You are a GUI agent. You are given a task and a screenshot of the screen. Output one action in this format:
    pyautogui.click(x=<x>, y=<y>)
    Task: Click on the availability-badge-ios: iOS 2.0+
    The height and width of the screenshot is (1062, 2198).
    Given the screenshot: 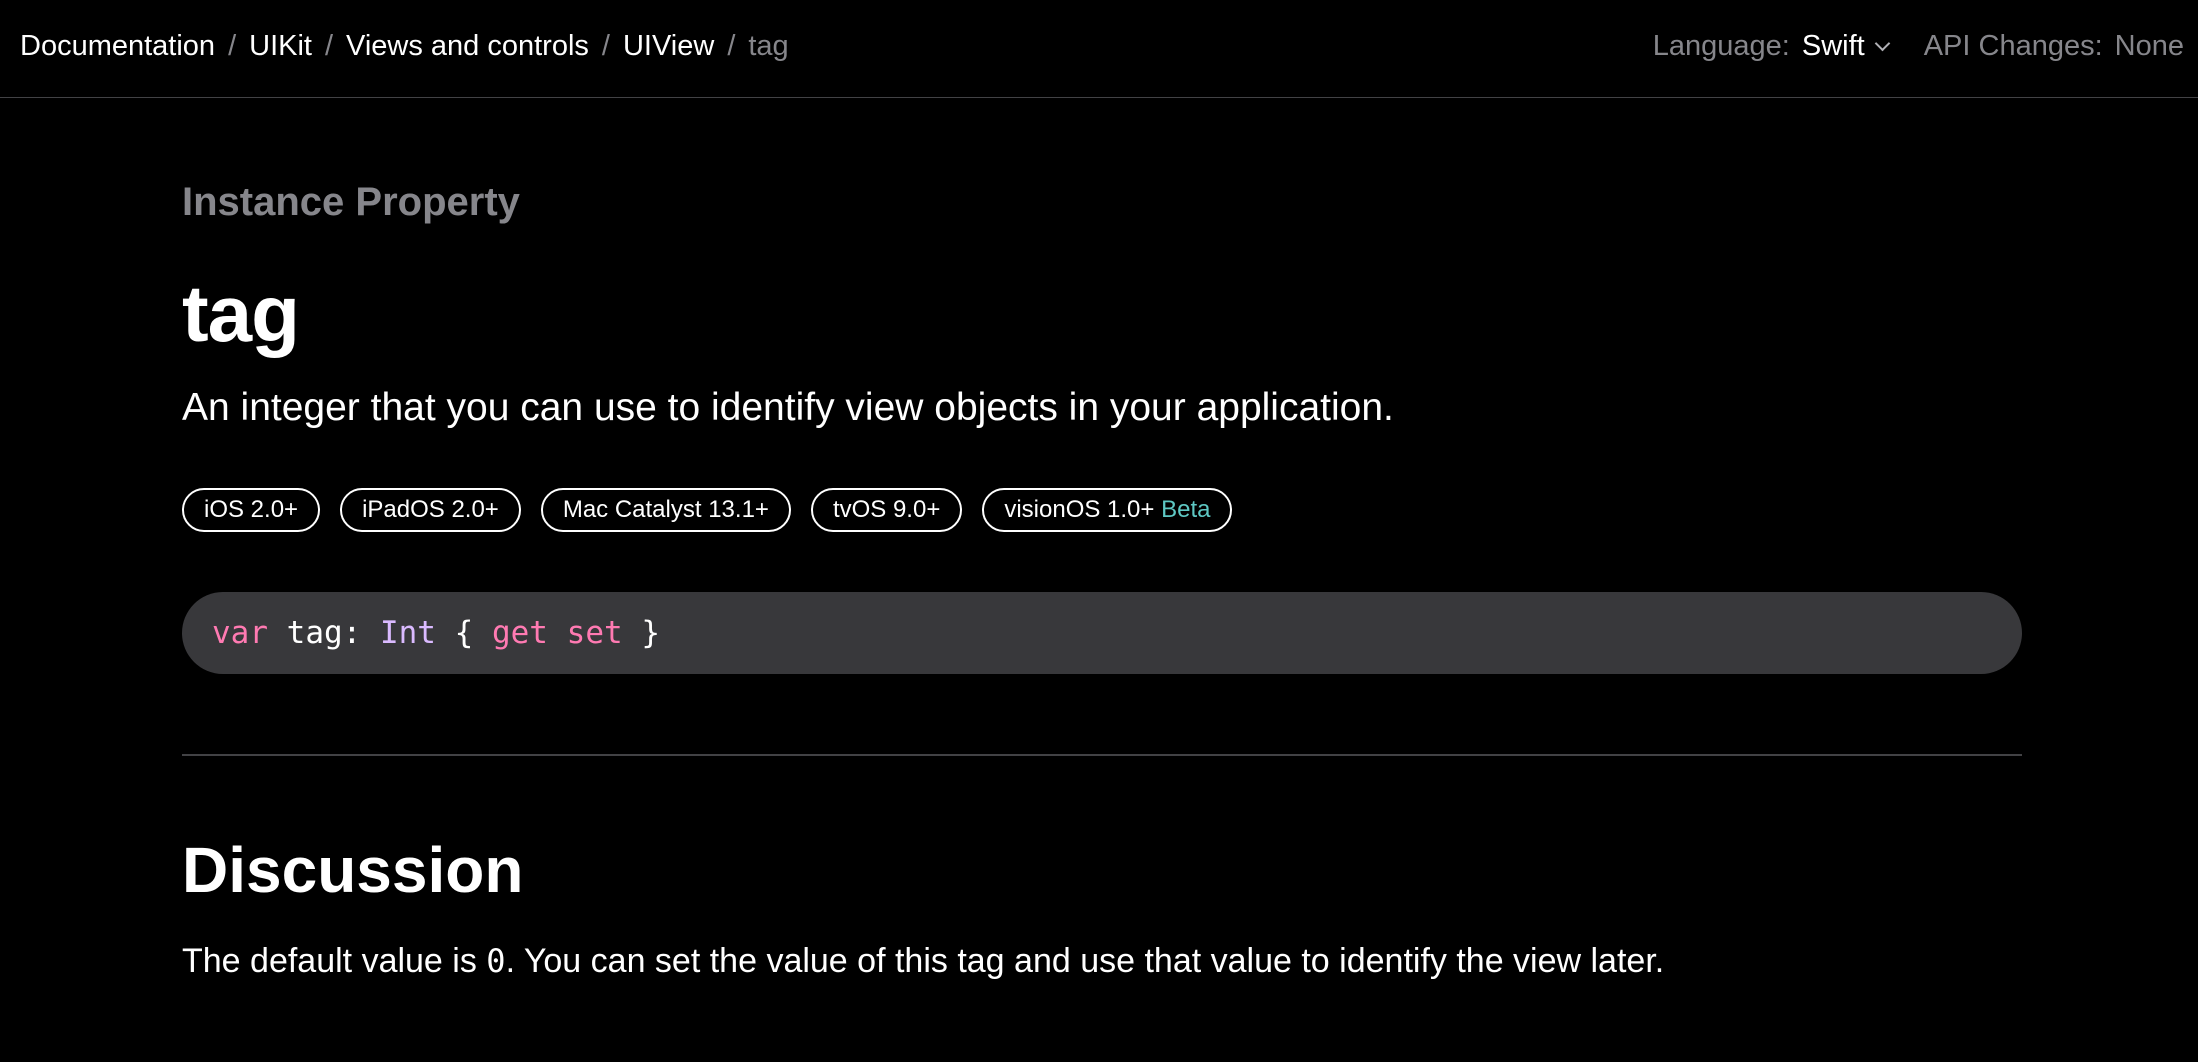 What is the action you would take?
    pyautogui.click(x=251, y=510)
    